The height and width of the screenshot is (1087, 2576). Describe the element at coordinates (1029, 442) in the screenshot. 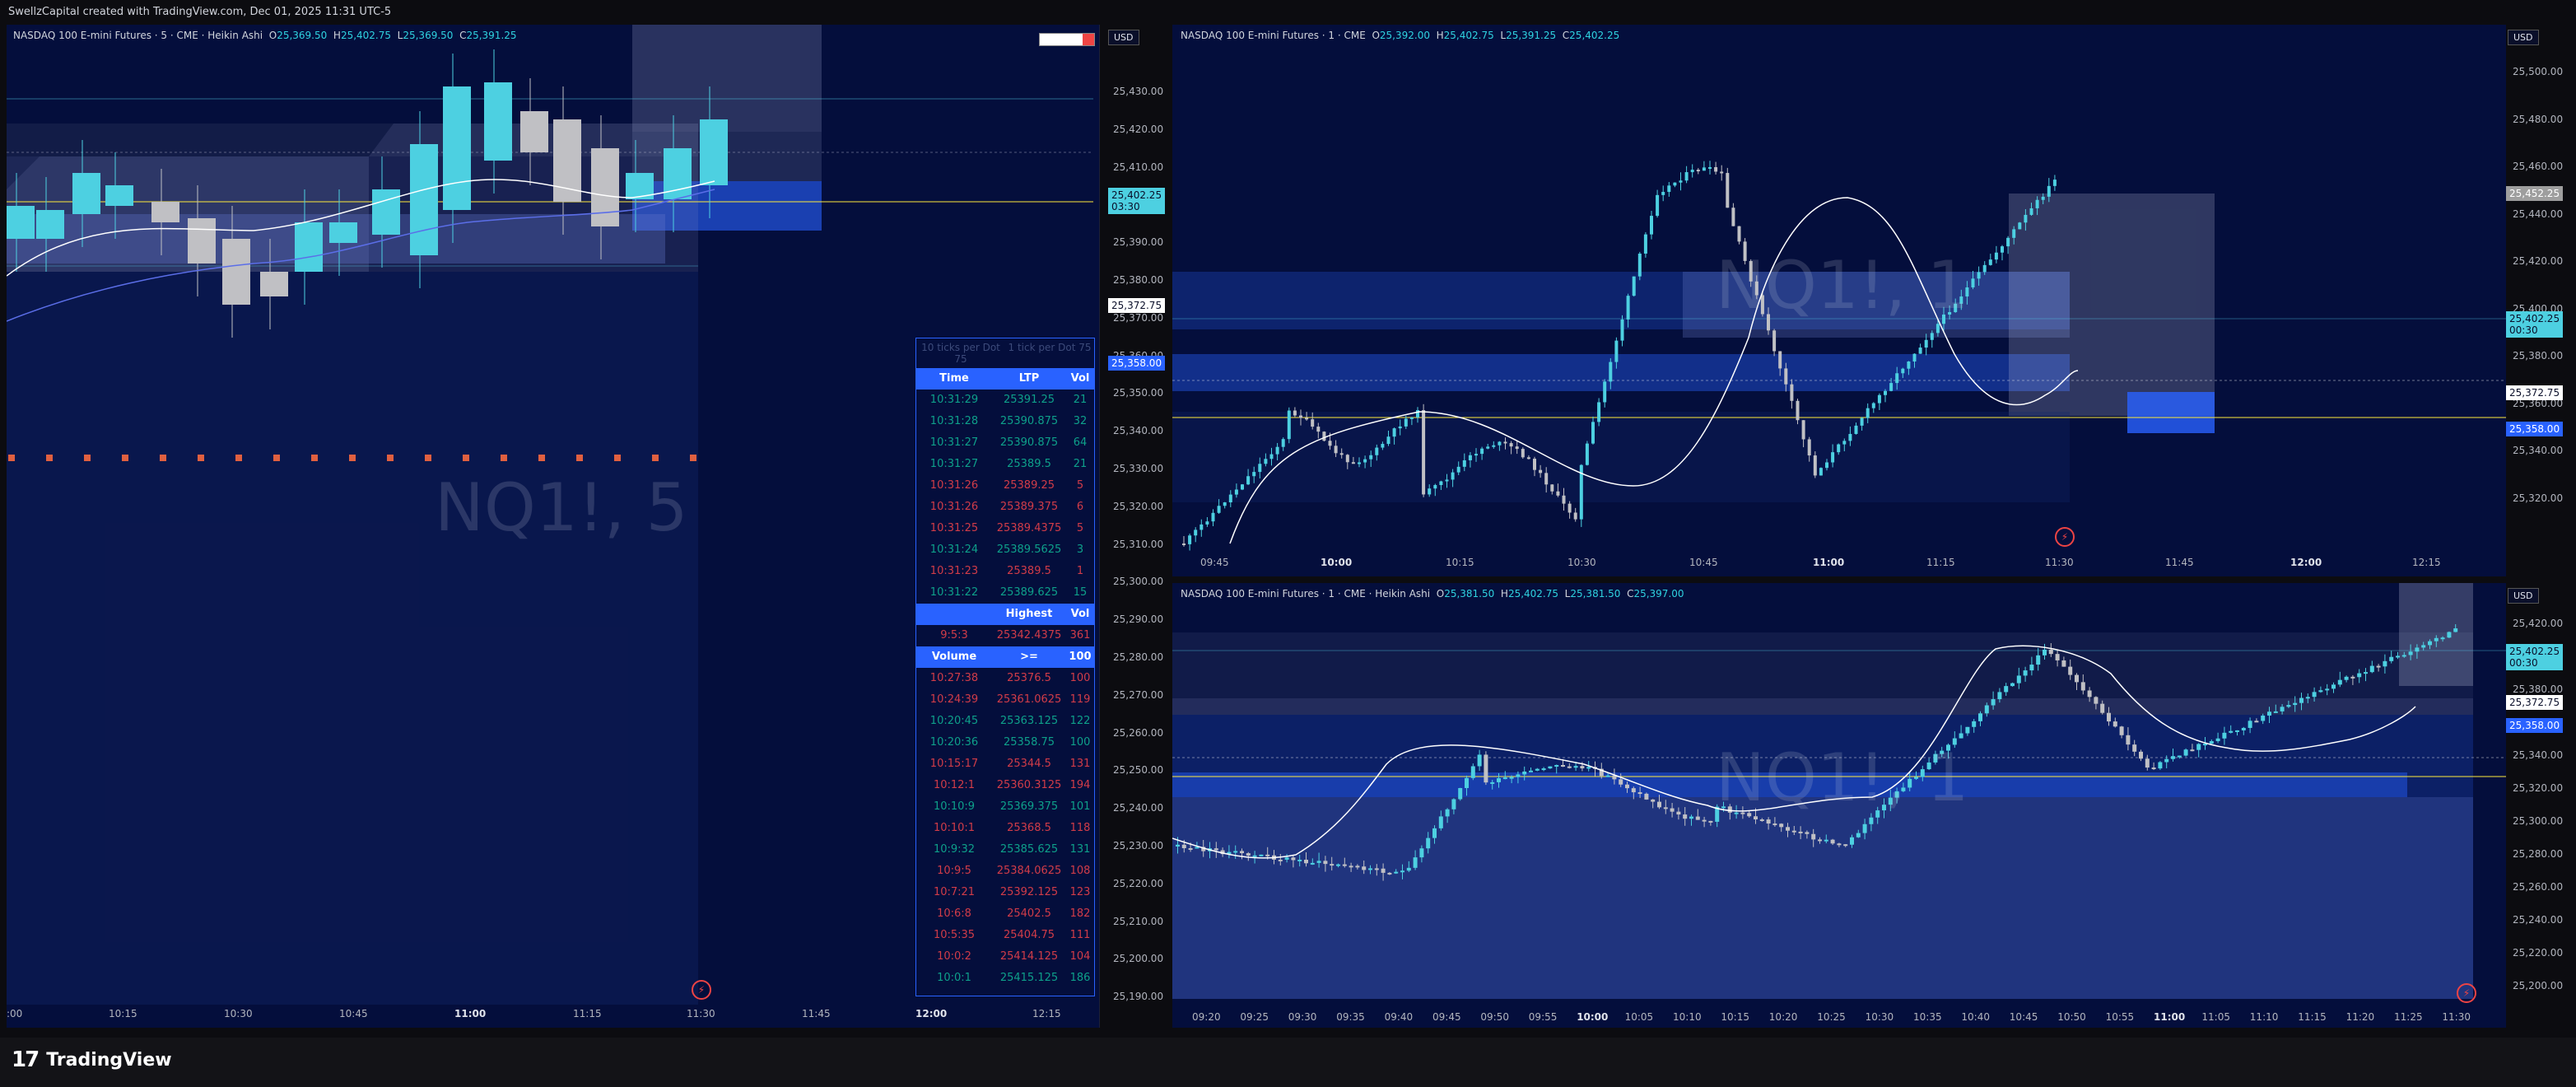

I see `cell-ltp: 25390.875` at that location.